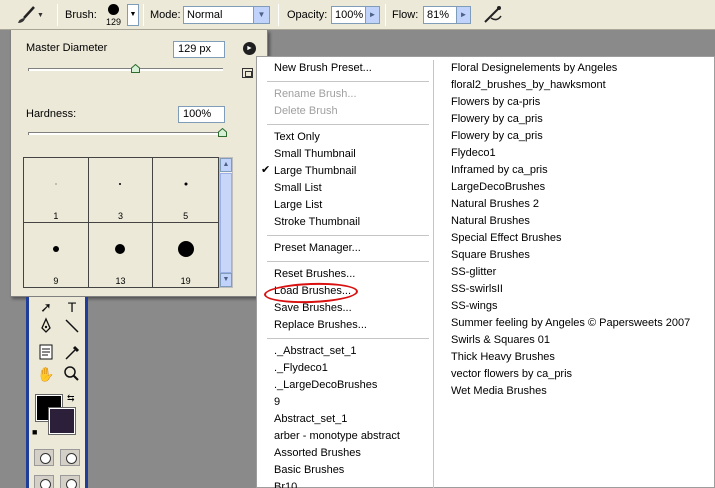 The image size is (715, 488). Describe the element at coordinates (298, 205) in the screenshot. I see `menu-item-large-list: Large List` at that location.